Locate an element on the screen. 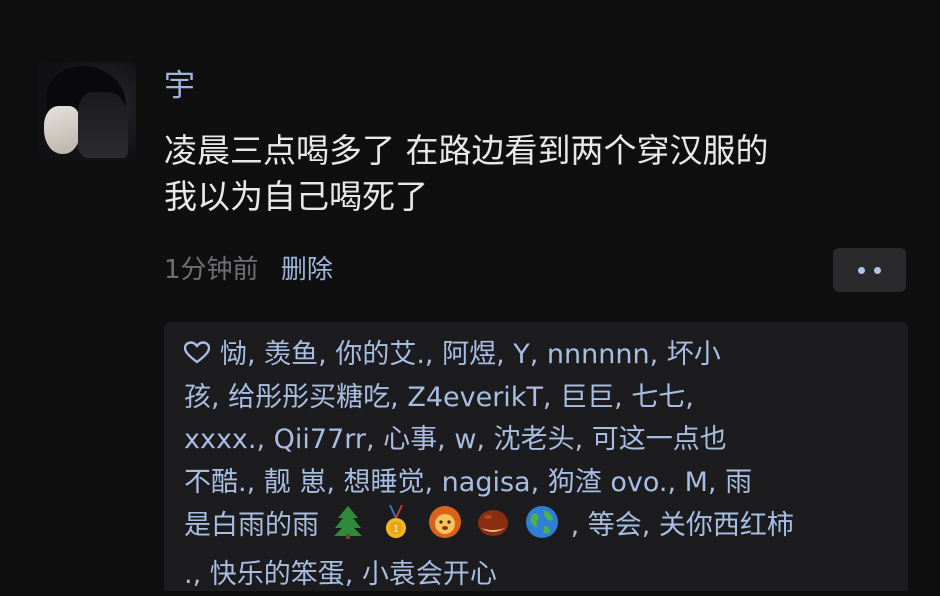  post-content-line: 凌晨三点喝多了 在路边看到两个穿汉服的 is located at coordinates (534, 151).